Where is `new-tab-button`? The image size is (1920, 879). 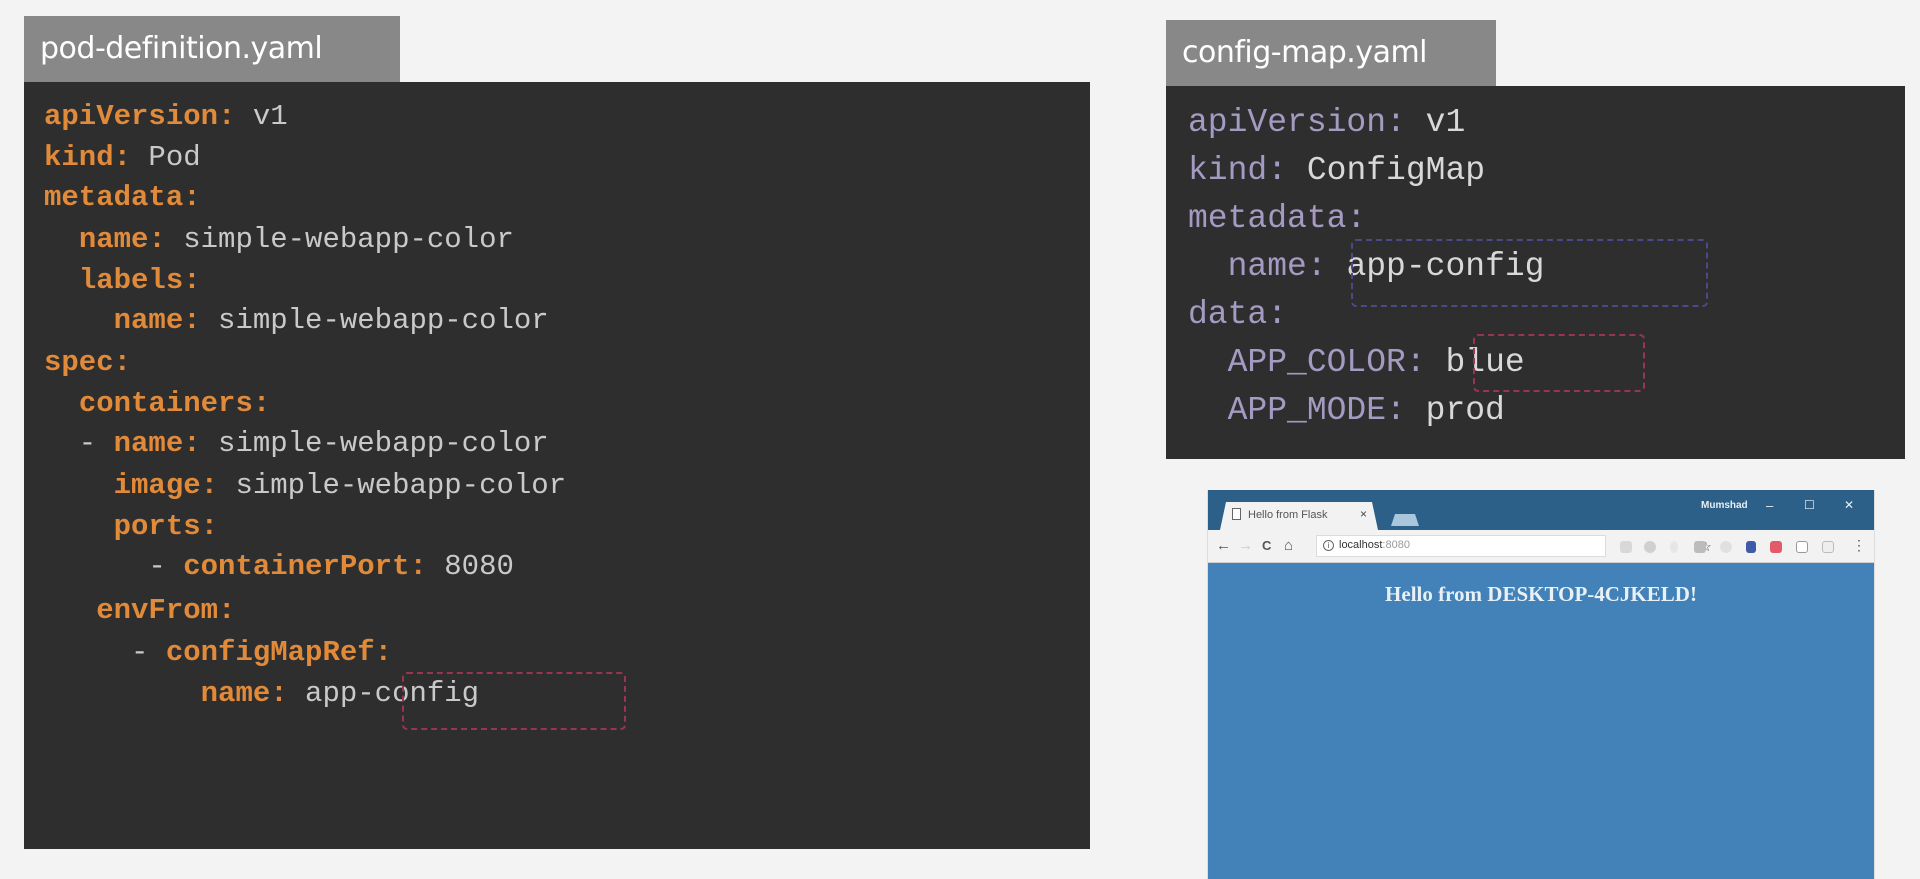
new-tab-button is located at coordinates (1405, 520).